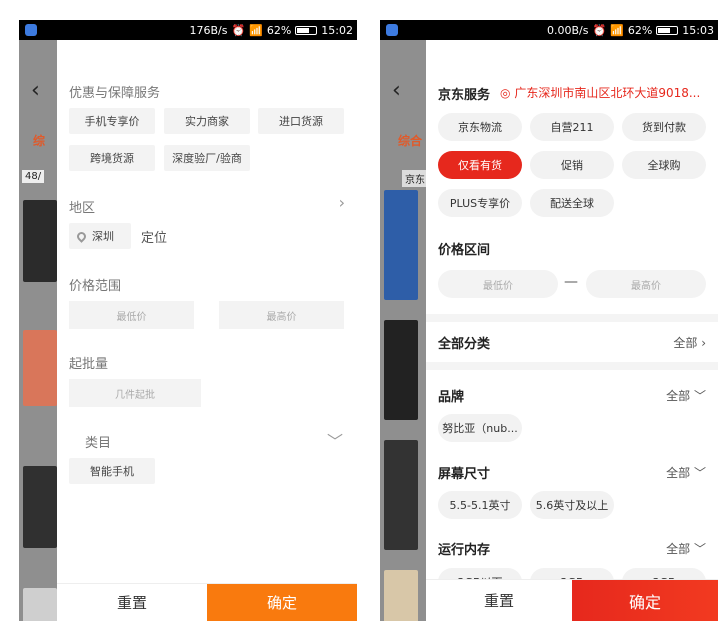 This screenshot has height=621, width=718. What do you see at coordinates (154, 236) in the screenshot?
I see `locate-link: 定位` at bounding box center [154, 236].